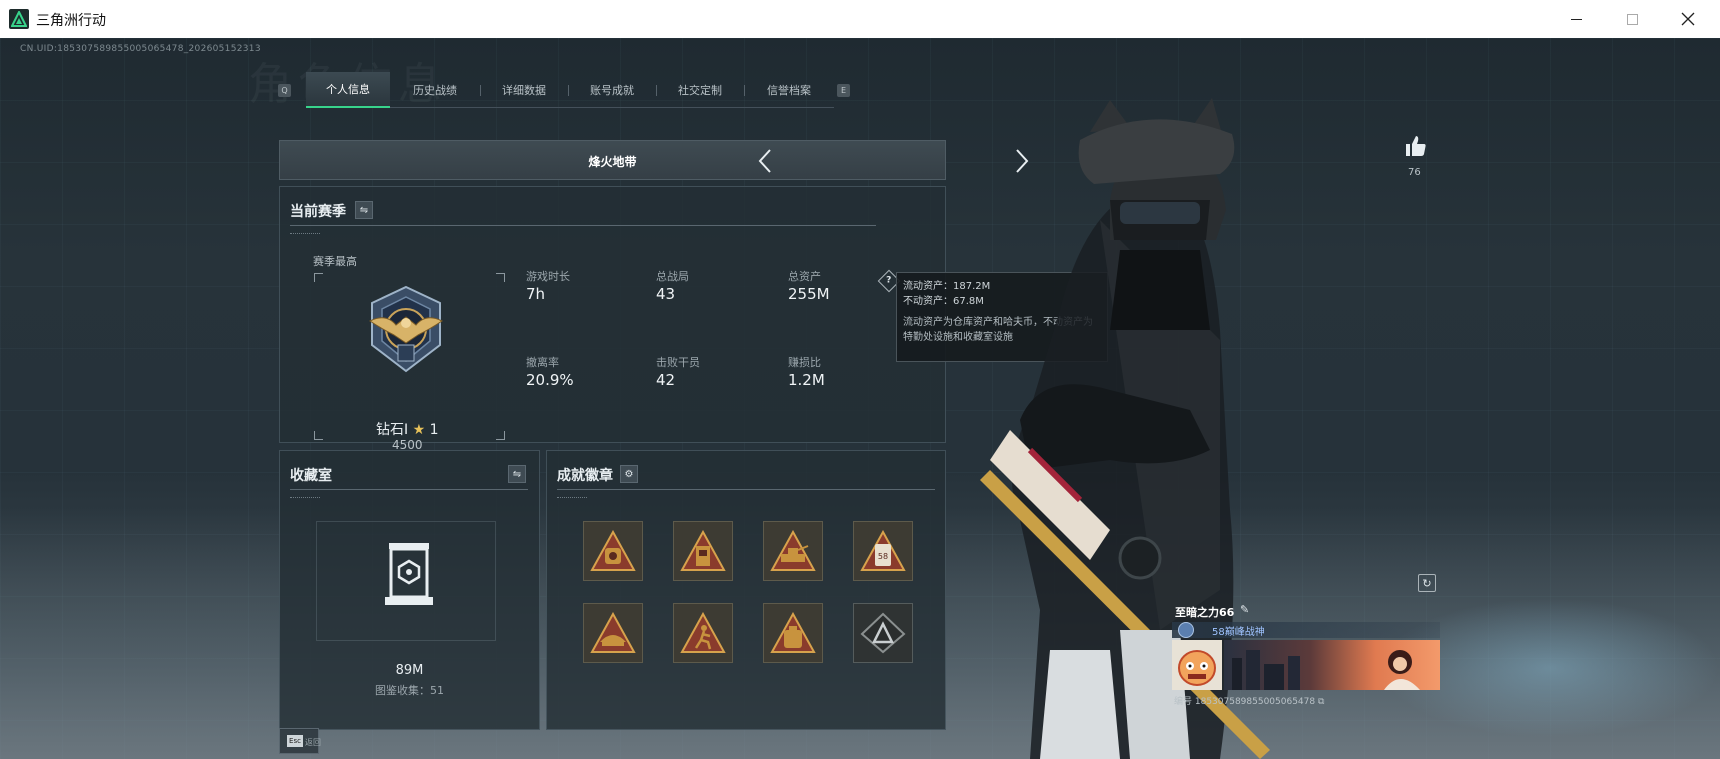 The image size is (1720, 759). I want to click on tab-detailed-data: 详细数据, so click(524, 90).